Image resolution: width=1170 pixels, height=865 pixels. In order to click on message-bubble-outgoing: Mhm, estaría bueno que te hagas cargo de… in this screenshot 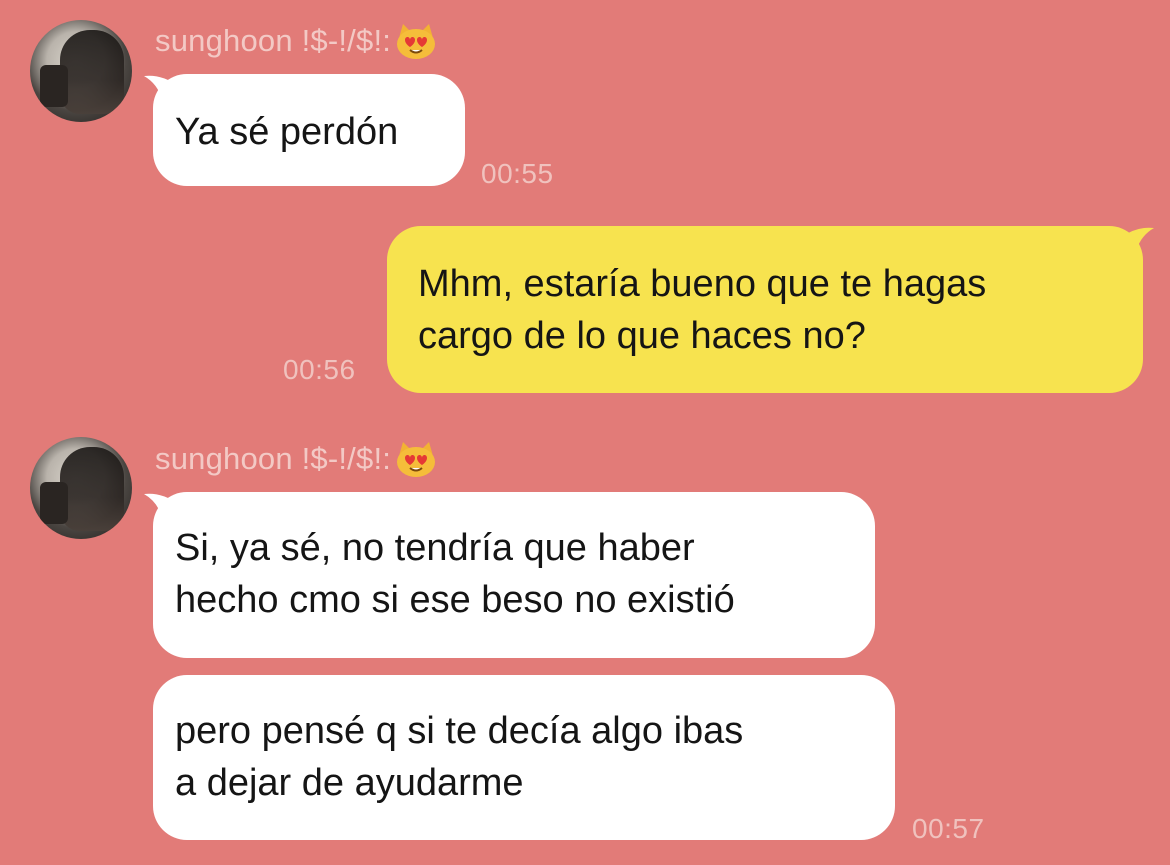, I will do `click(765, 309)`.